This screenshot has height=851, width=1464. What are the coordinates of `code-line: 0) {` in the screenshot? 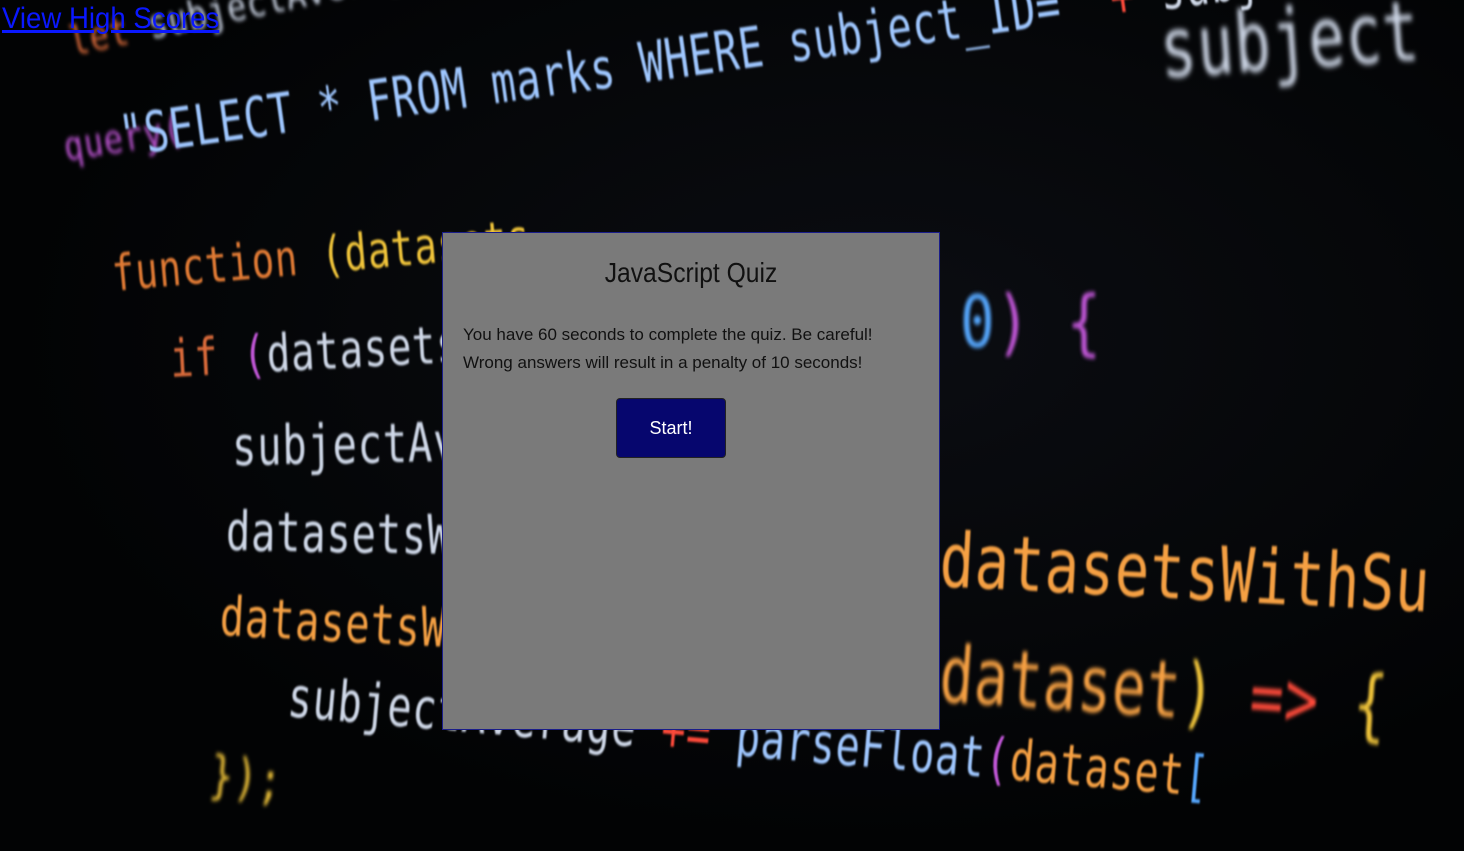 It's located at (1031, 322).